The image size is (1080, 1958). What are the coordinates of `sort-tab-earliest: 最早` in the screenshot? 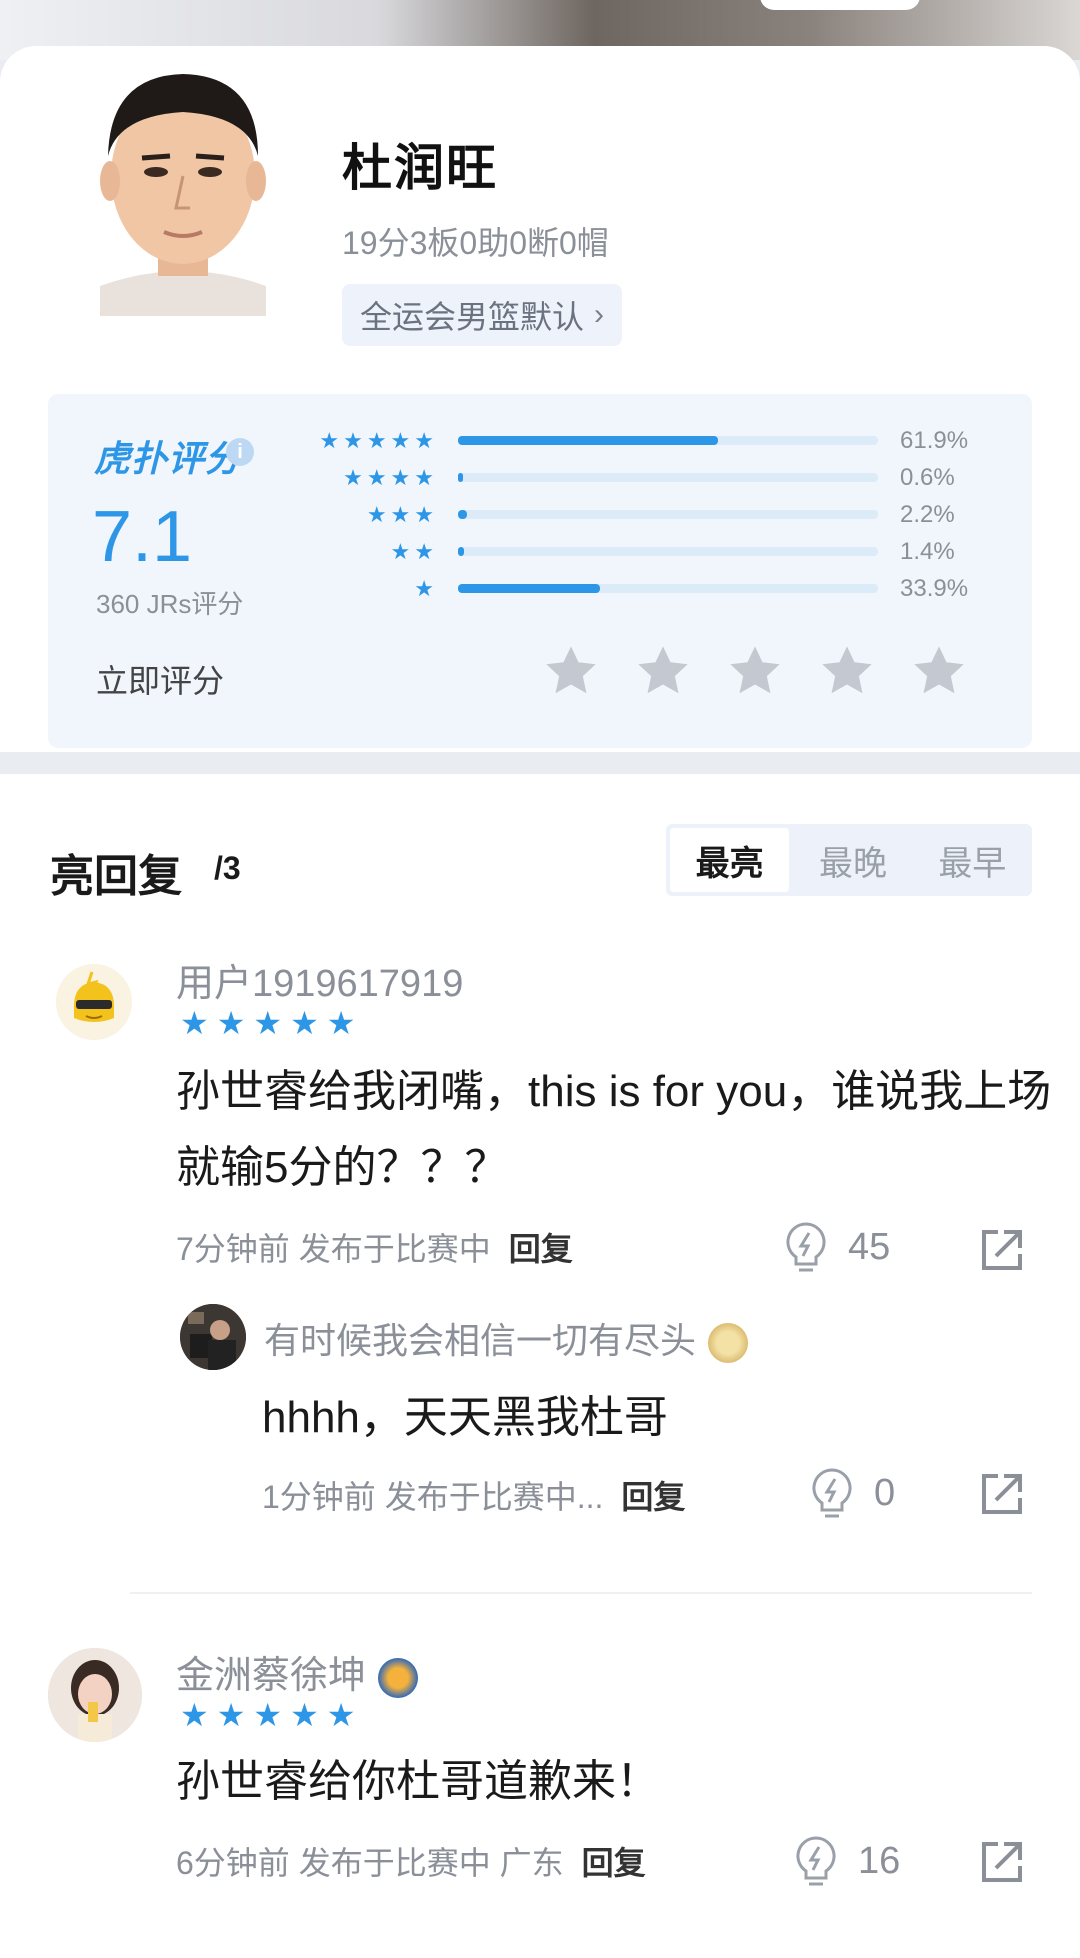 It's located at (972, 860).